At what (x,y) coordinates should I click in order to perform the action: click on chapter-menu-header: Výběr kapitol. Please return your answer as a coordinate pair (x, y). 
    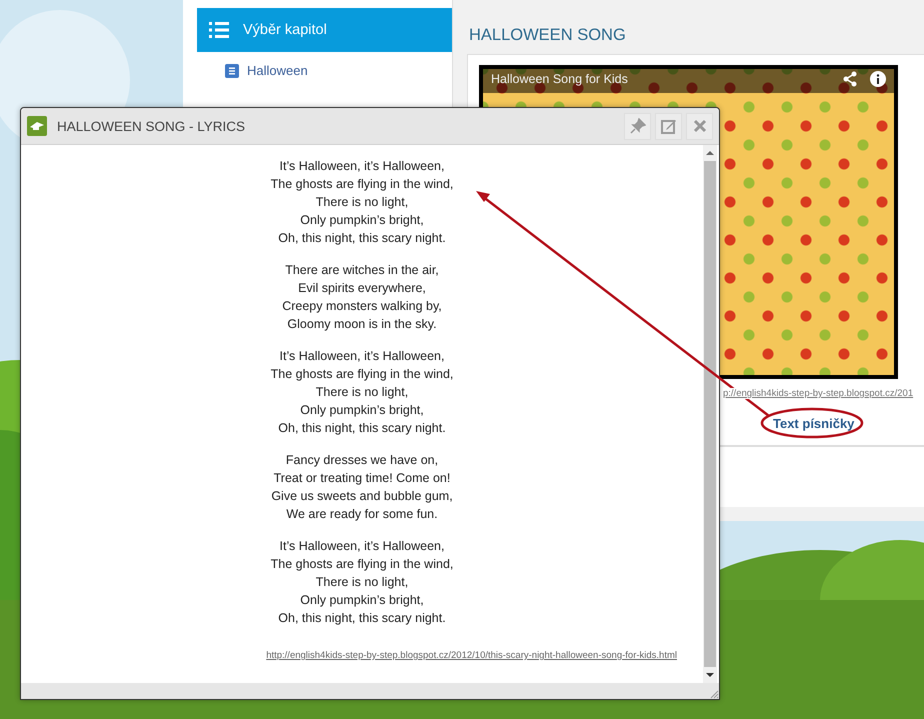
    Looking at the image, I should click on (324, 30).